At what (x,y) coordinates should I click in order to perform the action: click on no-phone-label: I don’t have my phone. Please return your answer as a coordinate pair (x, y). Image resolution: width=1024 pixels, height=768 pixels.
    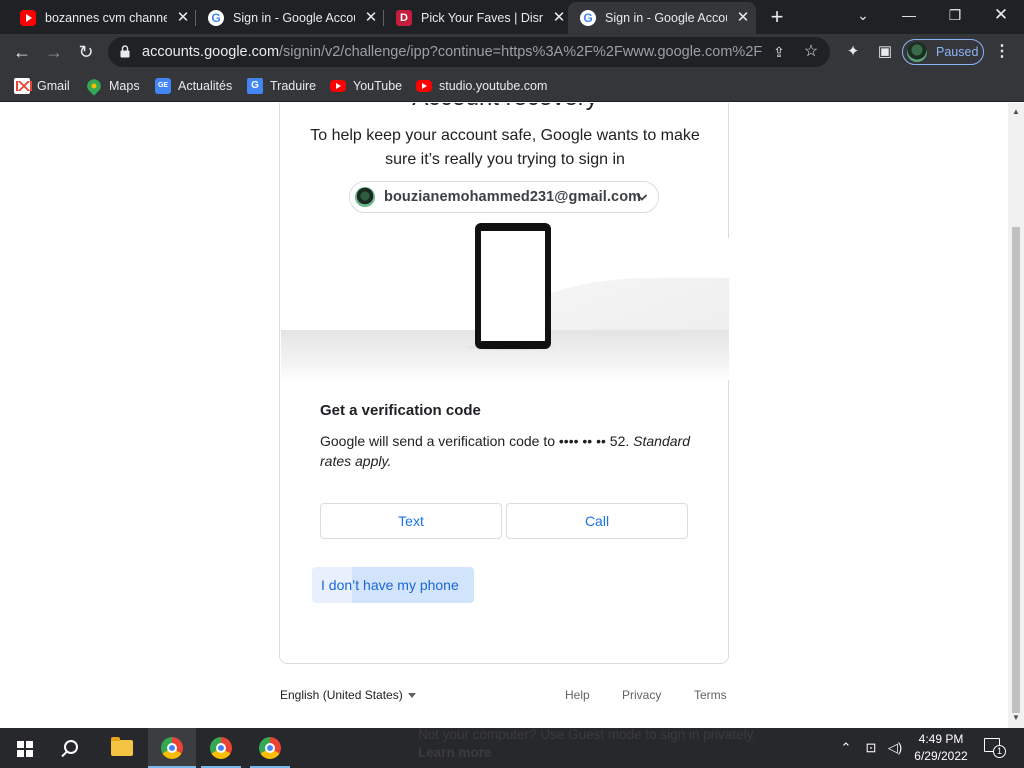
    Looking at the image, I should click on (390, 585).